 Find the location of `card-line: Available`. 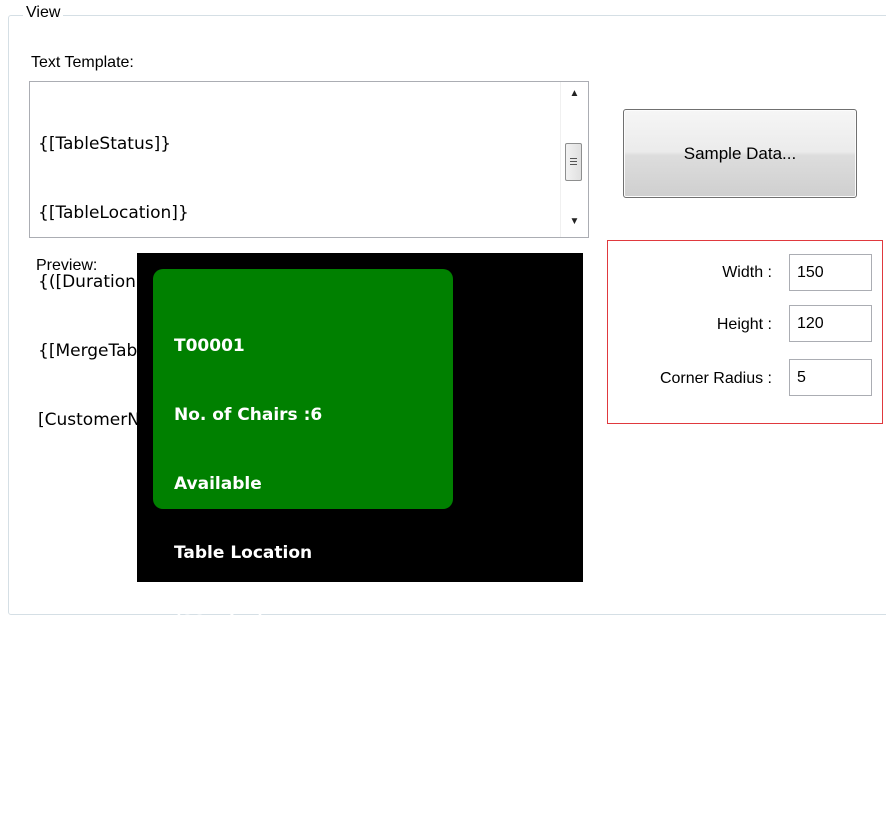

card-line: Available is located at coordinates (218, 484).